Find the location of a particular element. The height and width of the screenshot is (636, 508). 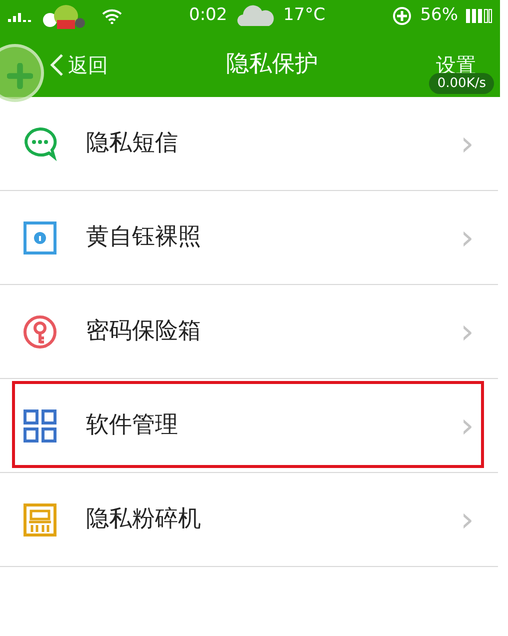

item-label: 隐私粉碎机 is located at coordinates (143, 519).